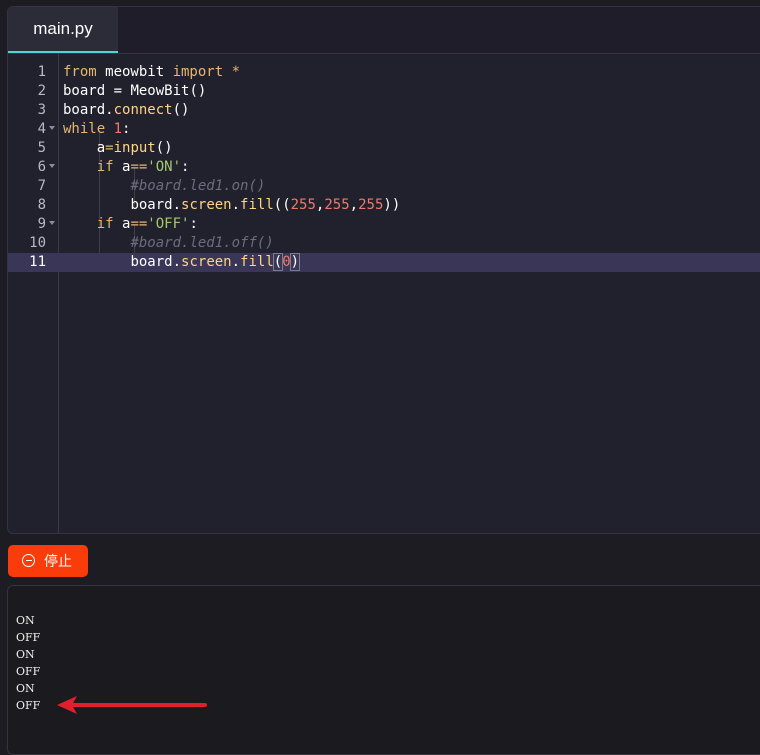  What do you see at coordinates (37, 243) in the screenshot?
I see `line-number: 10` at bounding box center [37, 243].